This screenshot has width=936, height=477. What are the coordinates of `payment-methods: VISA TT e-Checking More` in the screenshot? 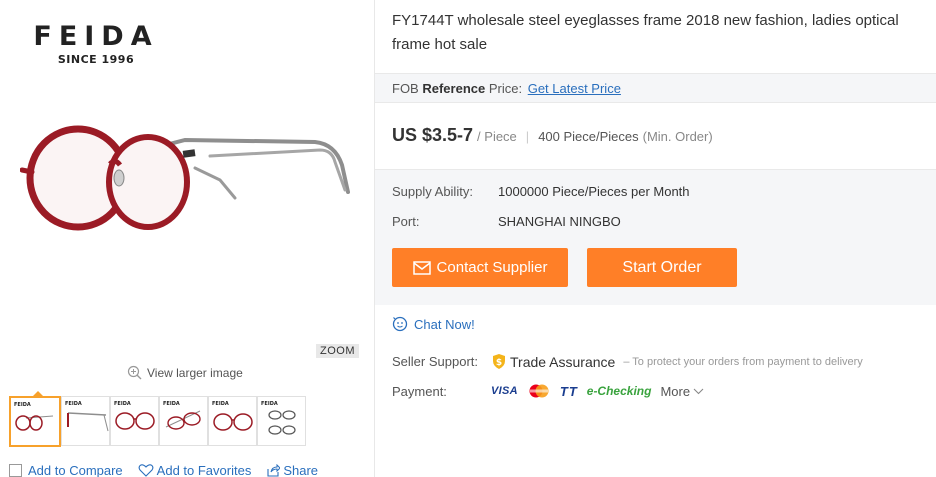 It's located at (597, 391).